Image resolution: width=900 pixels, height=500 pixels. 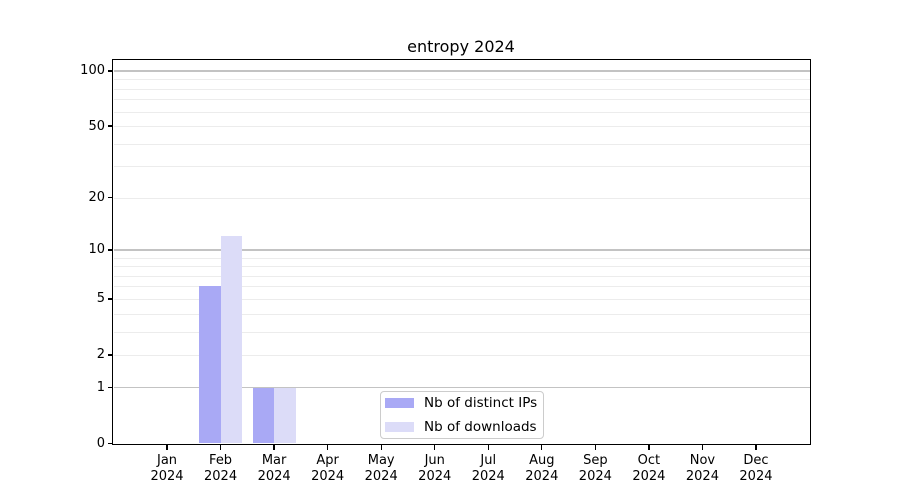 I want to click on legend: Nb of distinct IPs Nb of downloads, so click(x=462, y=415).